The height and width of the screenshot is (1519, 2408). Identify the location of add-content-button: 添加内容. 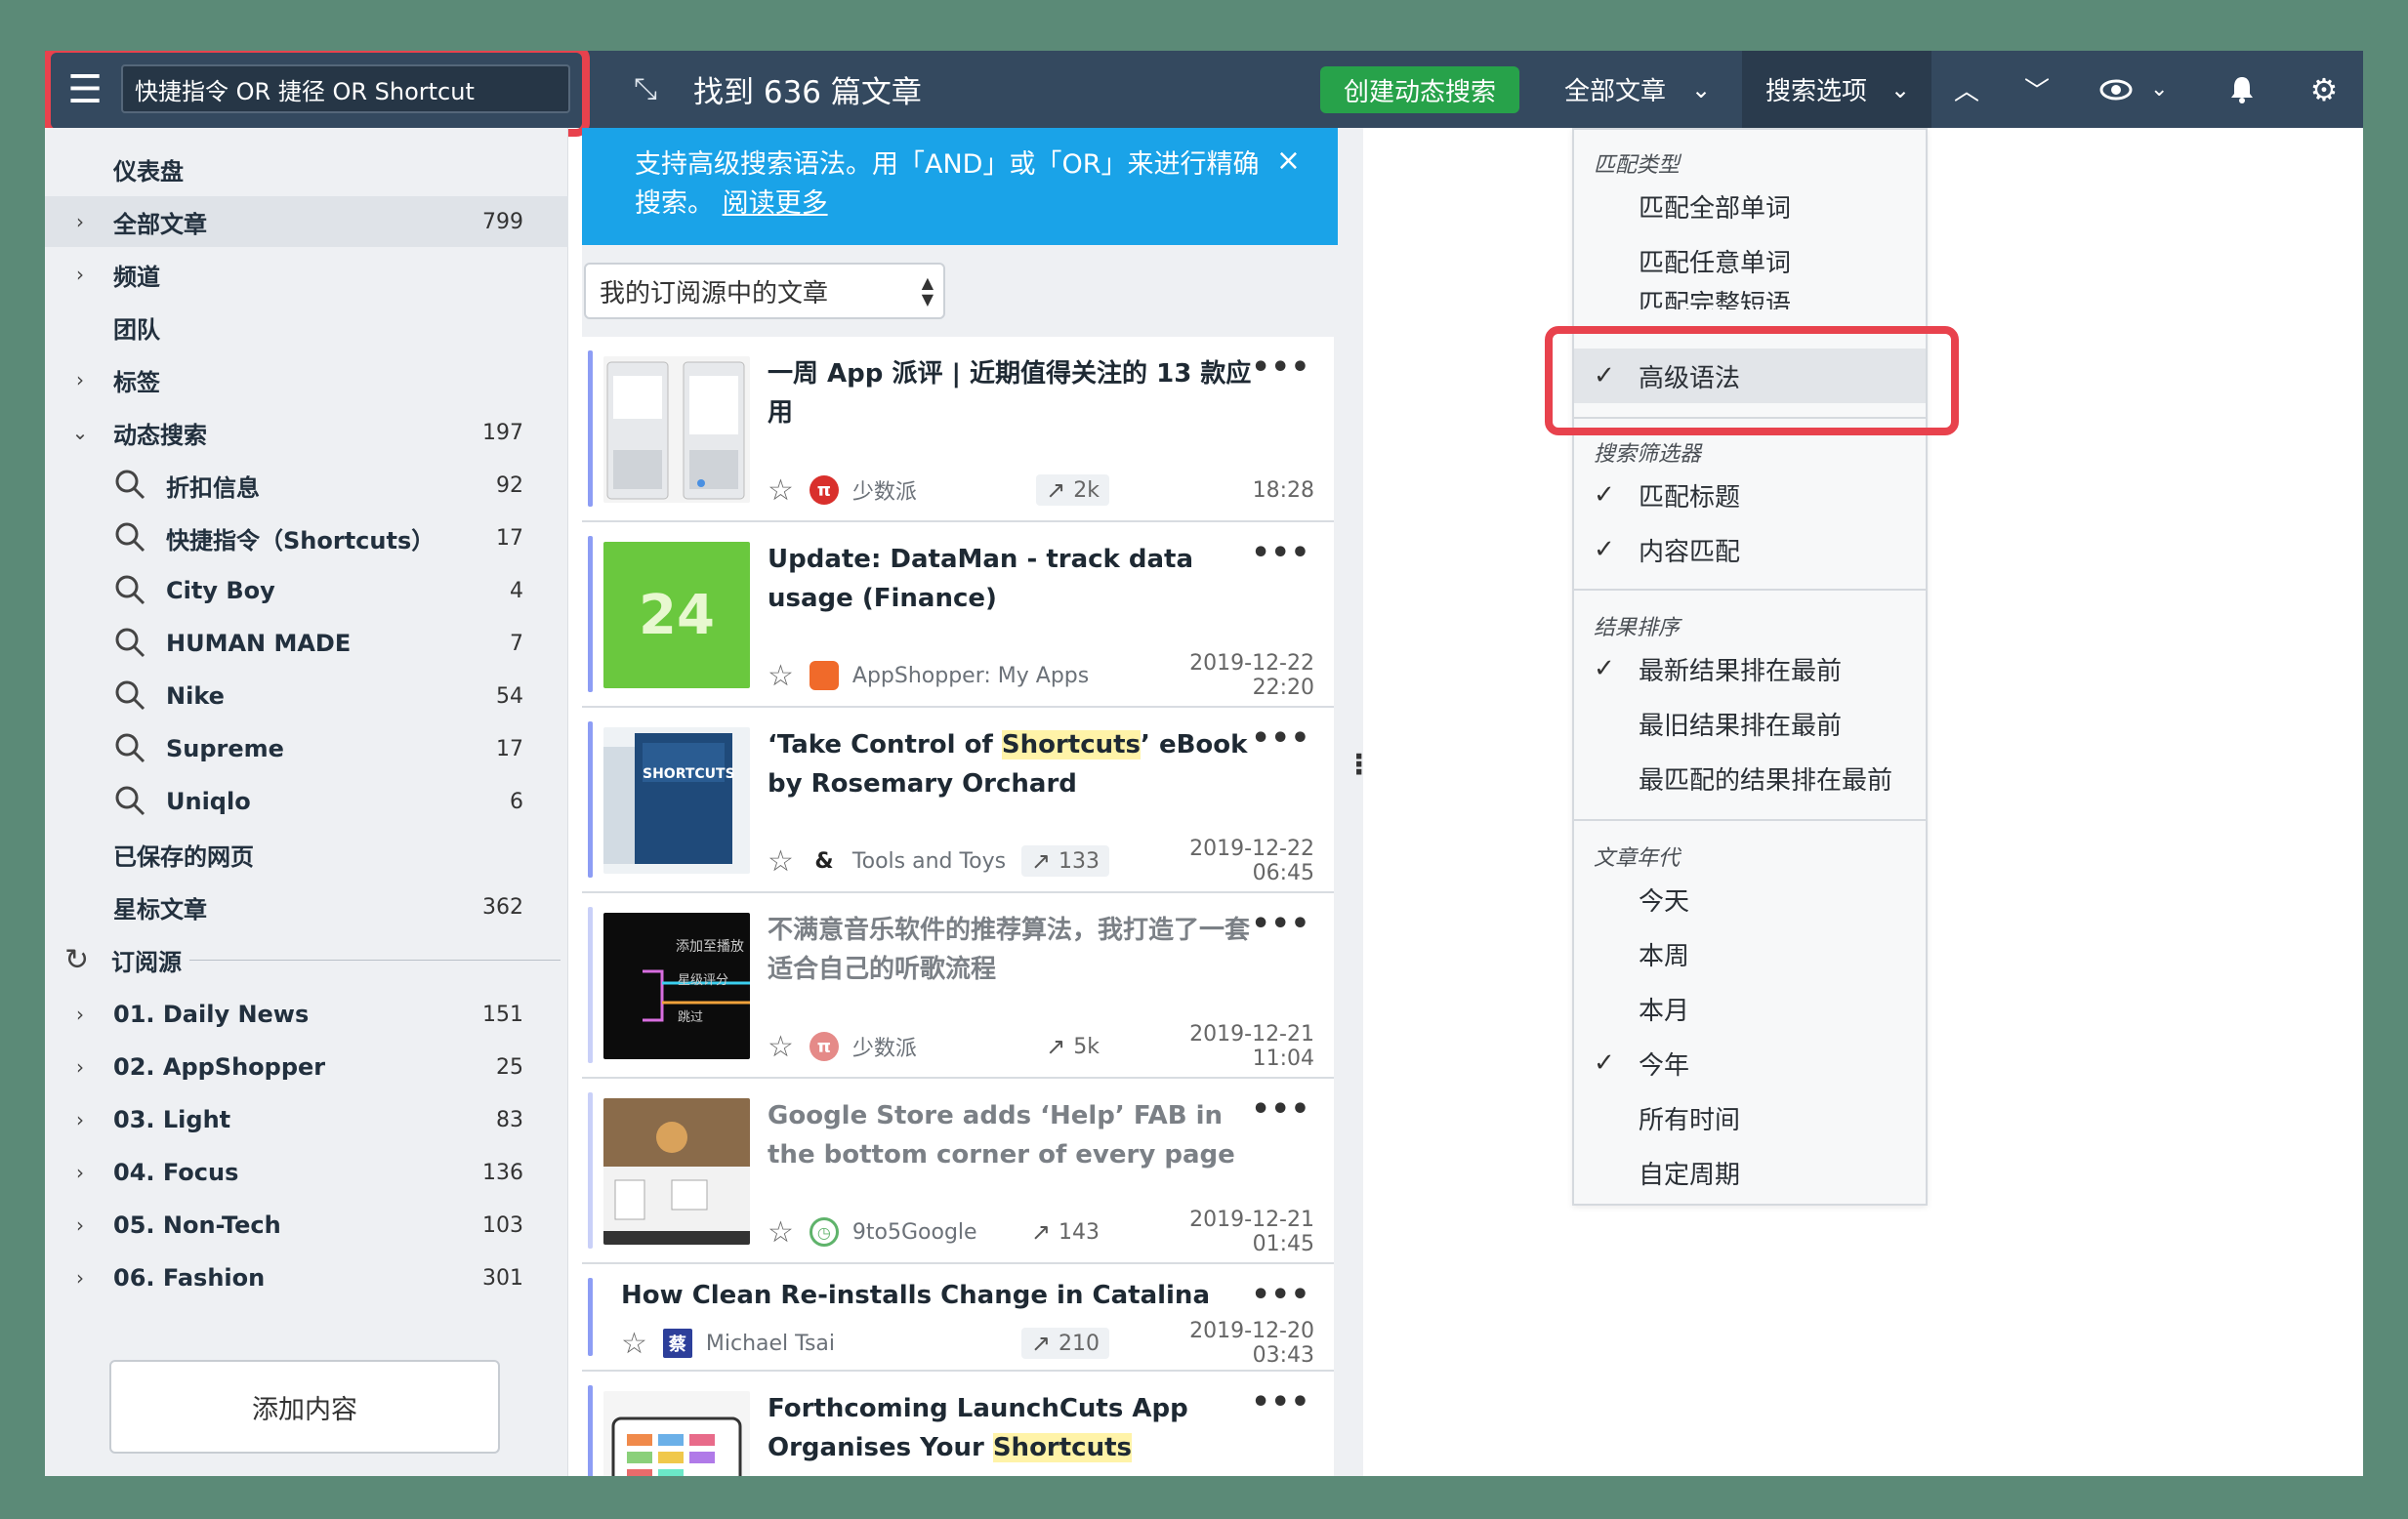
(304, 1407).